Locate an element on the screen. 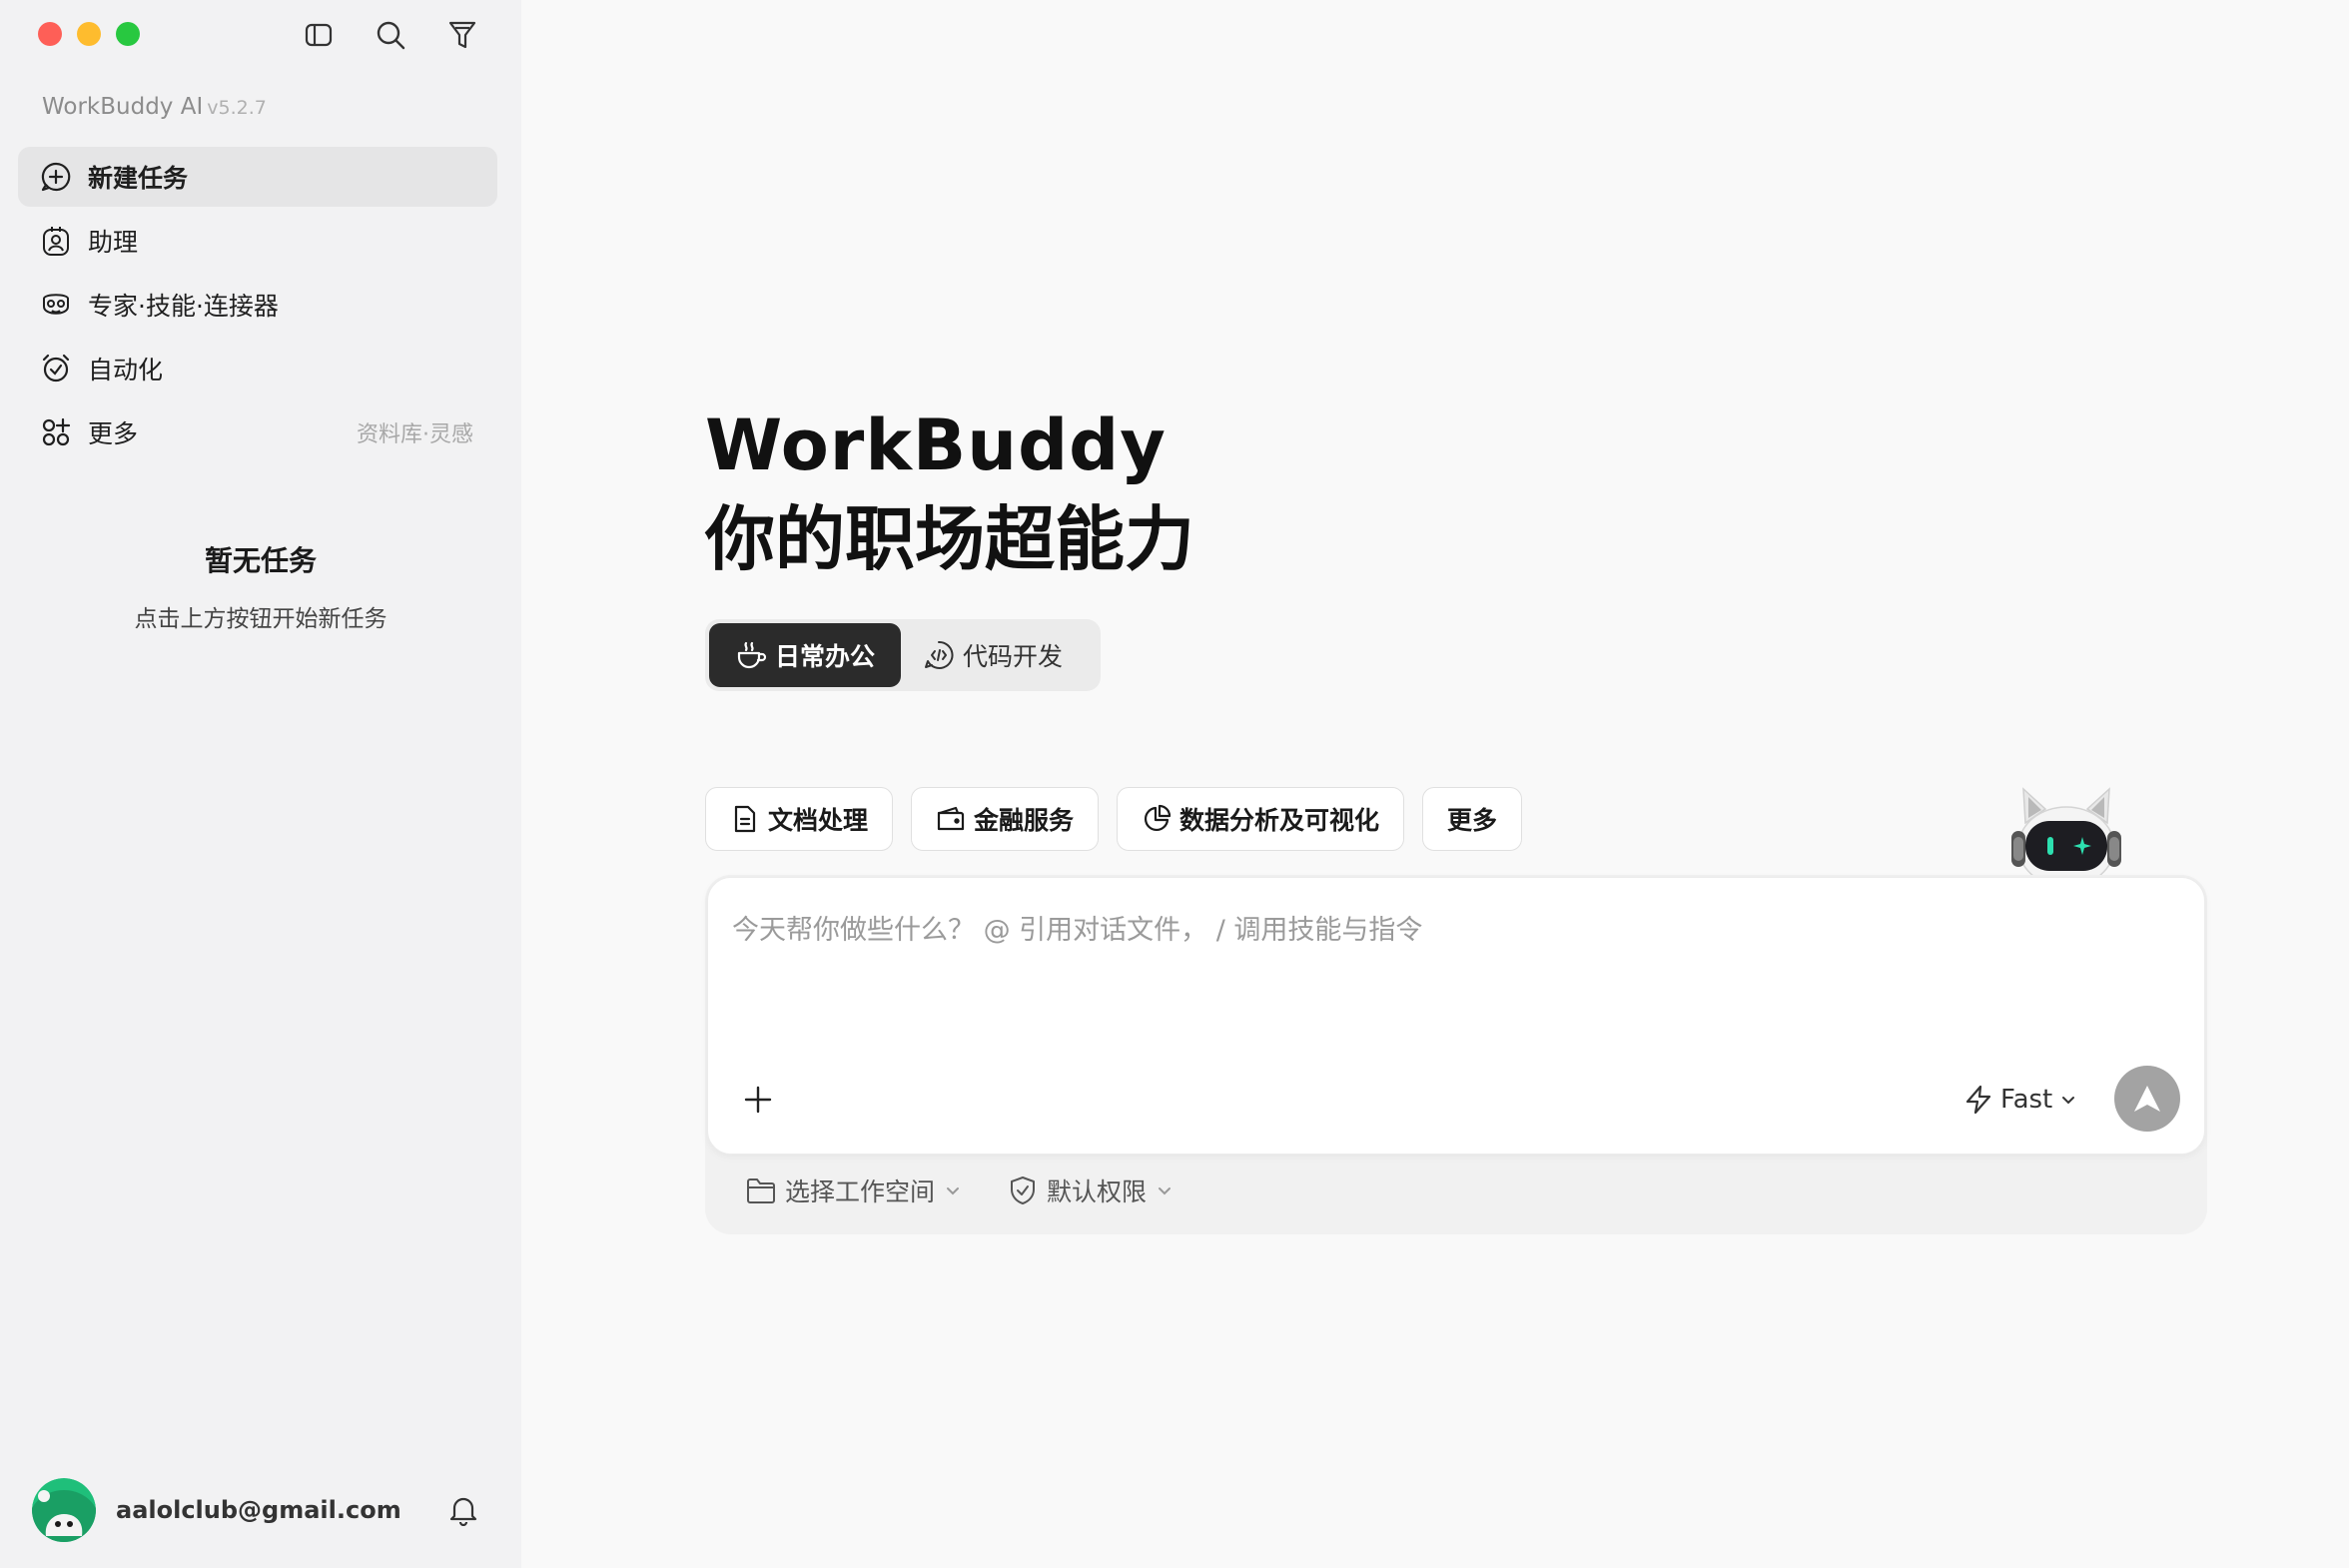  filter-icon is located at coordinates (462, 35).